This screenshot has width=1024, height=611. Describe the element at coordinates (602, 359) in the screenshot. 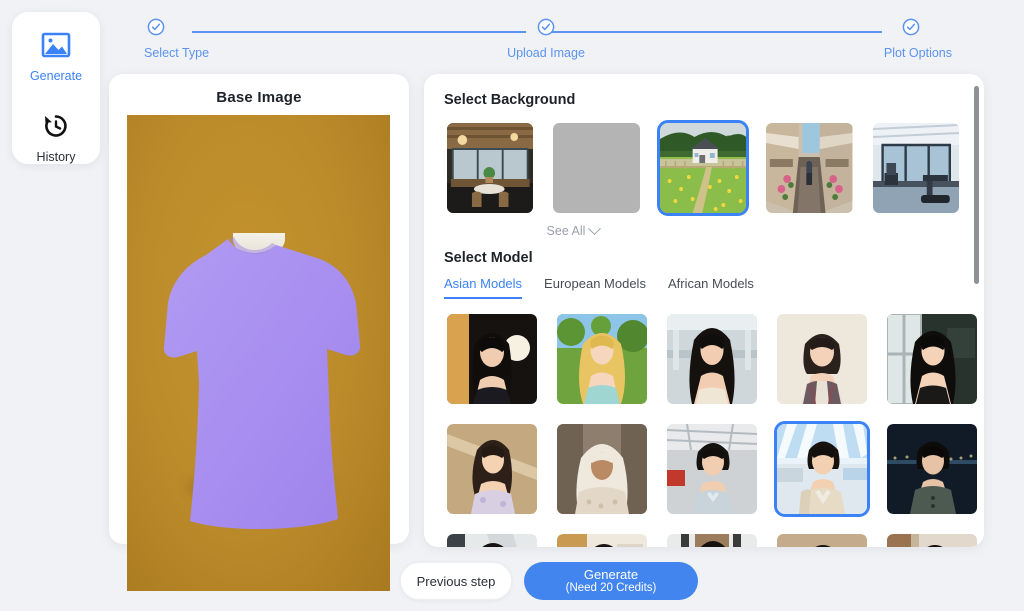

I see `model-thumb-female-blonde-garden` at that location.